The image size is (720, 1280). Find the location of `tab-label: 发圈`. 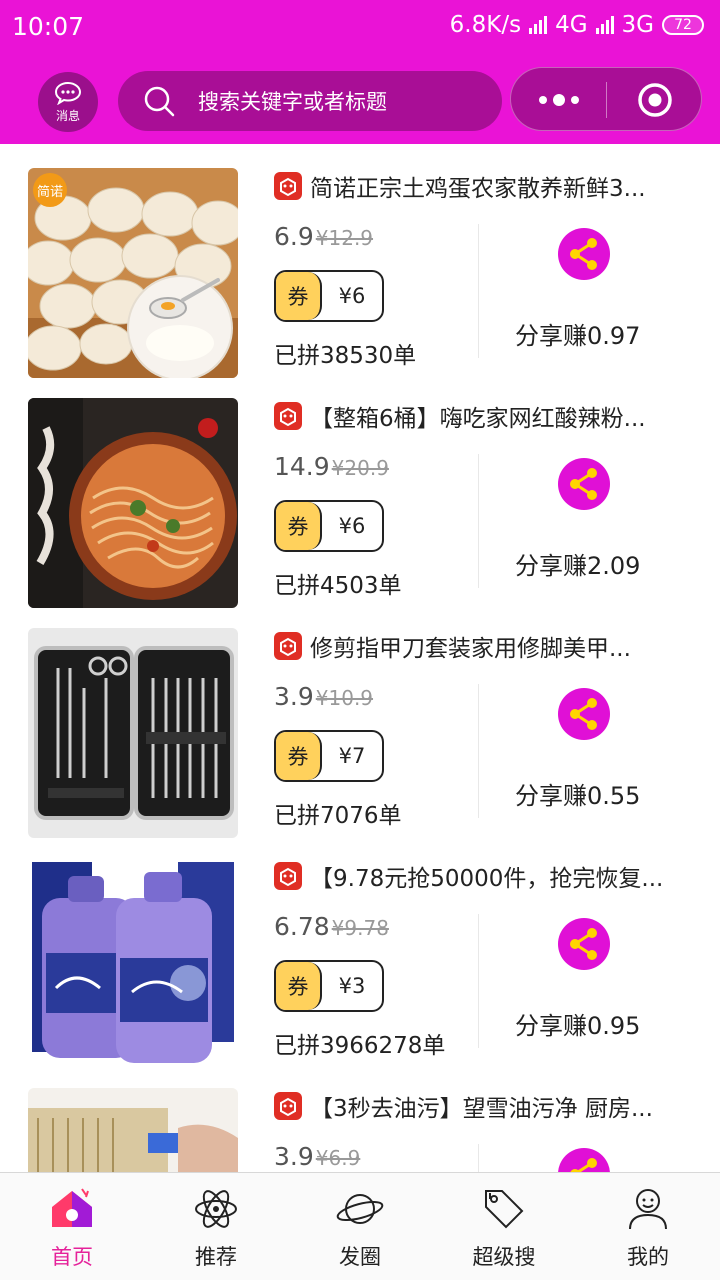

tab-label: 发圈 is located at coordinates (360, 1257).